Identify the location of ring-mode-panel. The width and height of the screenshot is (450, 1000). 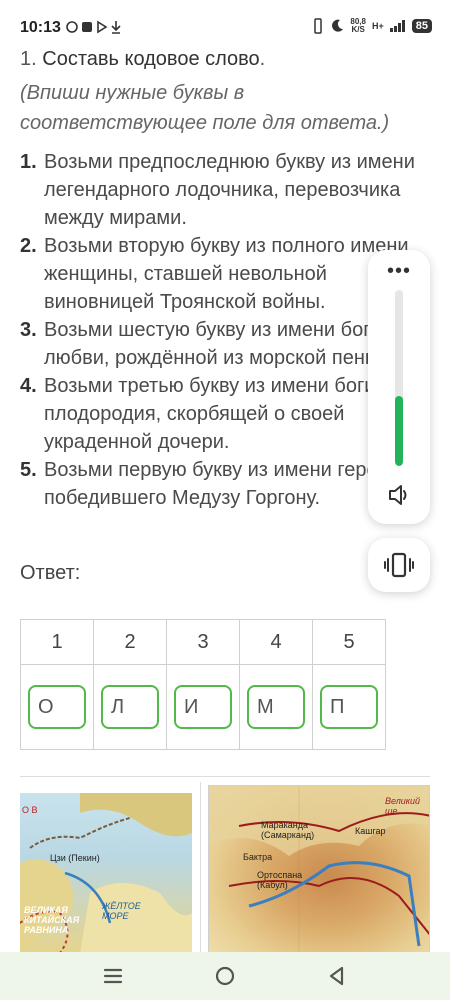
(399, 565).